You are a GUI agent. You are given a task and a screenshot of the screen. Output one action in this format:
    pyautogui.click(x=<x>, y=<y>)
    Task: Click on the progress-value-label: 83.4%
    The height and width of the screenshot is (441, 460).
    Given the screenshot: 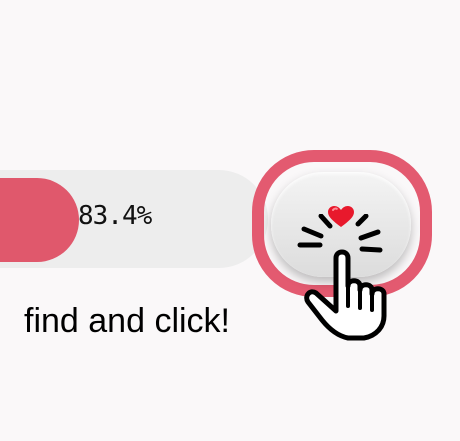 What is the action you would take?
    pyautogui.click(x=115, y=216)
    